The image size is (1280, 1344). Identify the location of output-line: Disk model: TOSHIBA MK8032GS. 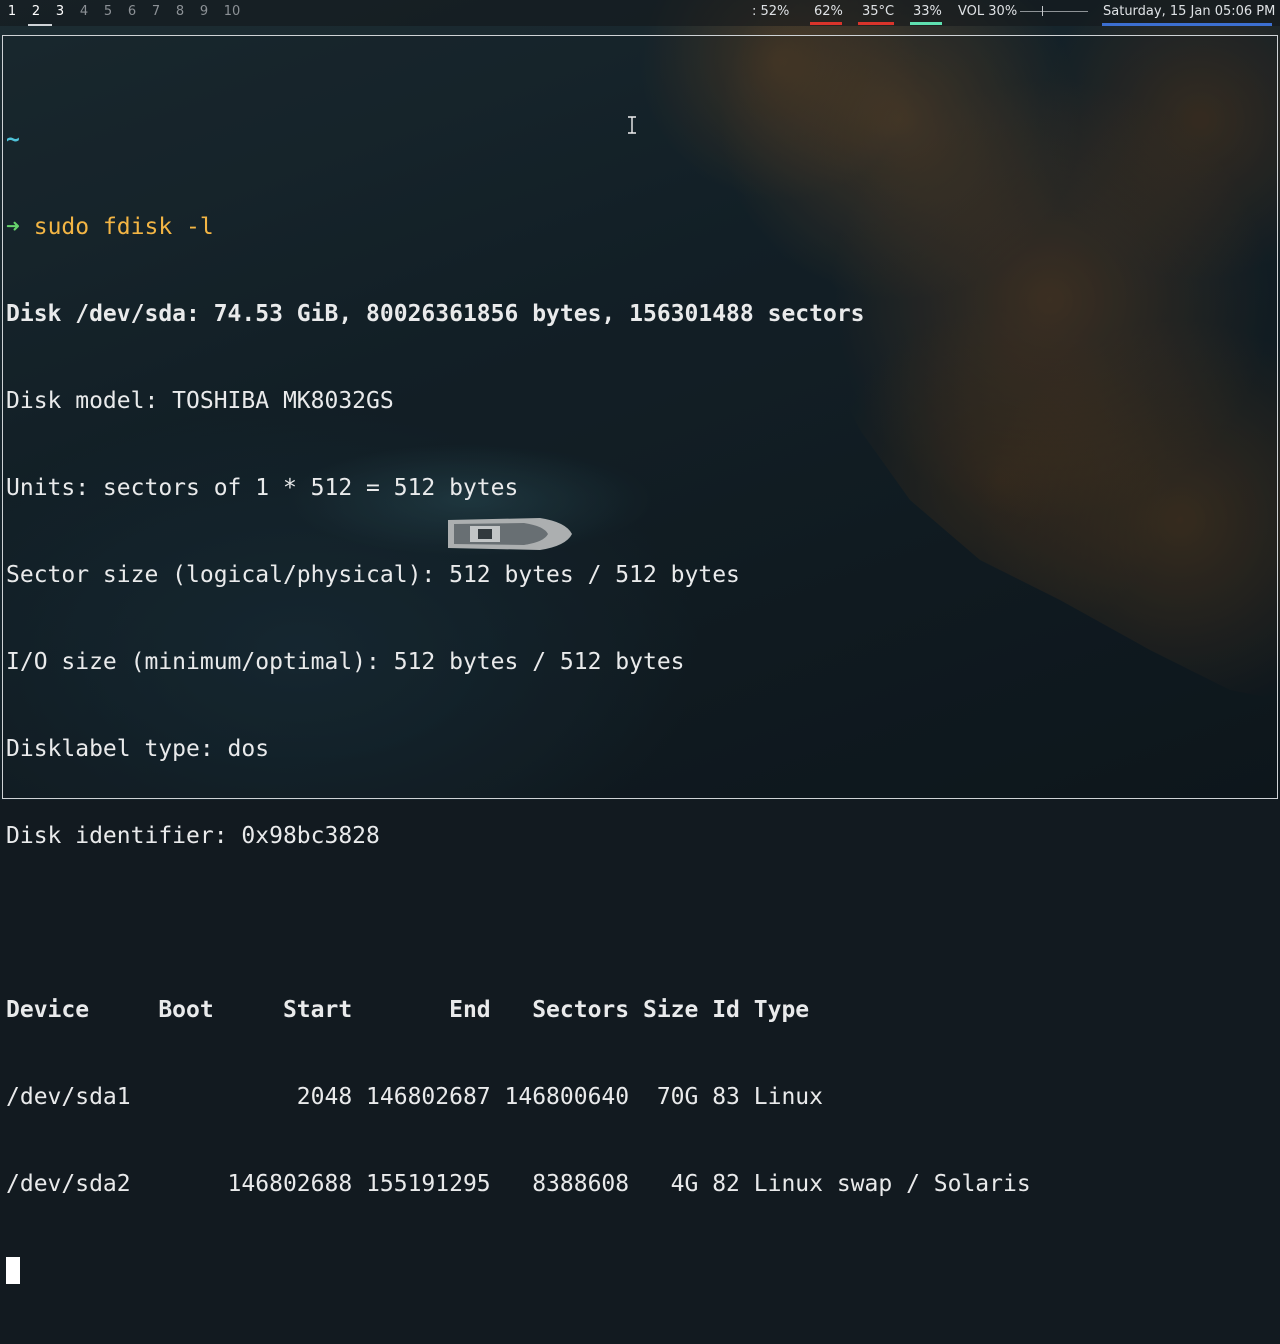
(200, 401).